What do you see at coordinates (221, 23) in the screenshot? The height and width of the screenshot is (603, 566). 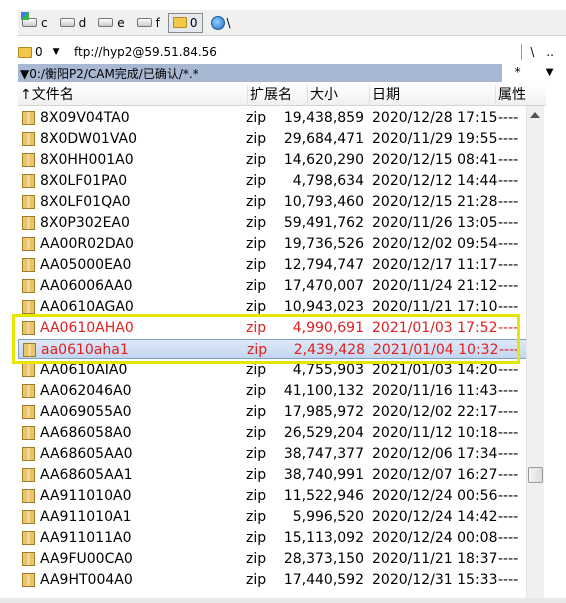 I see `drive-button-network: \` at bounding box center [221, 23].